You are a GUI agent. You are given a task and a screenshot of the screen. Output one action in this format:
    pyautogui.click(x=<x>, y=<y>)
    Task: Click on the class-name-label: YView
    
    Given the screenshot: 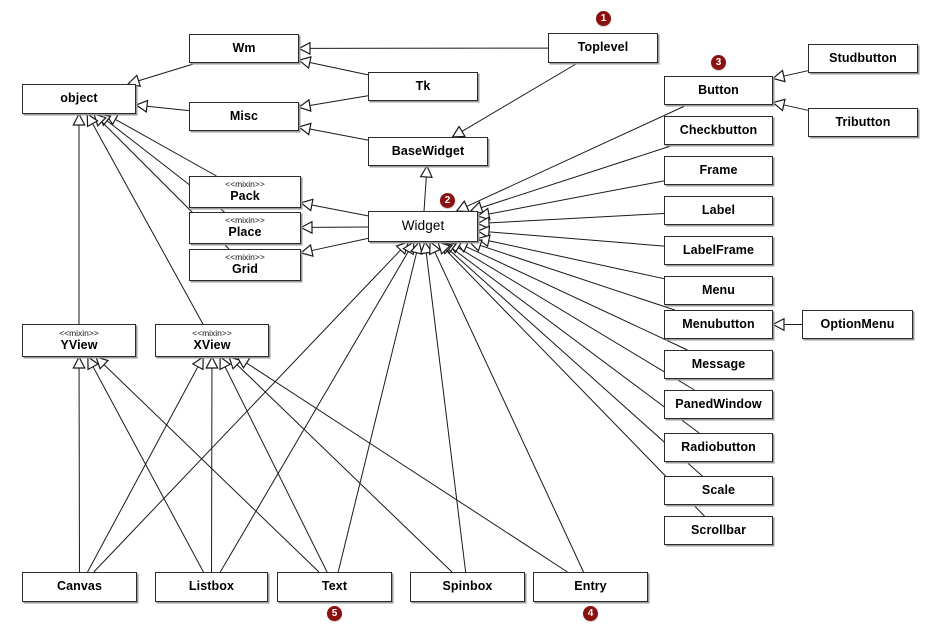 What is the action you would take?
    pyautogui.click(x=79, y=344)
    